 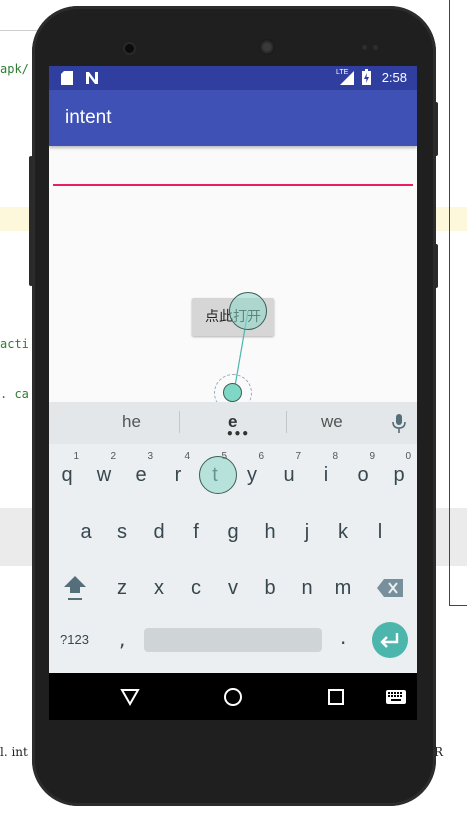 What do you see at coordinates (122, 532) in the screenshot?
I see `key-s: s` at bounding box center [122, 532].